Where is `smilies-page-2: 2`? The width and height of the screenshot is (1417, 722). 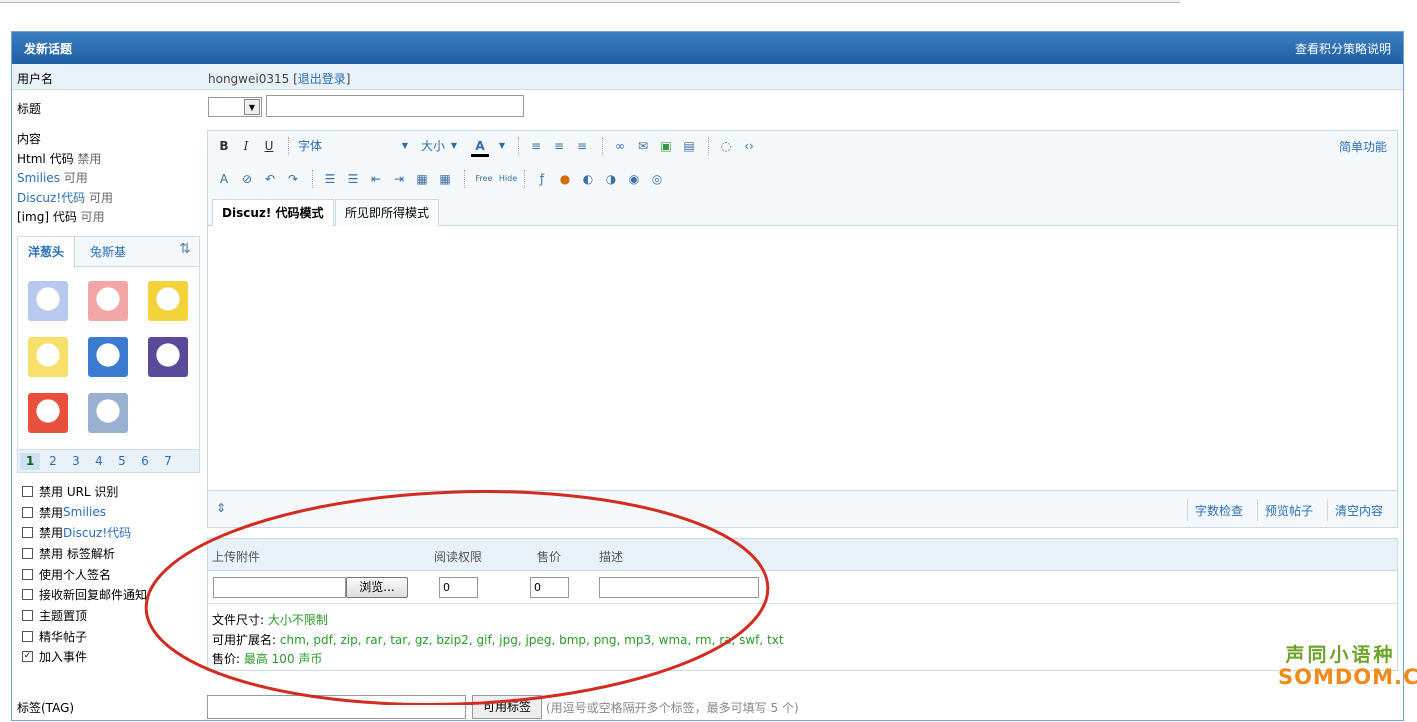
smilies-page-2: 2 is located at coordinates (53, 461).